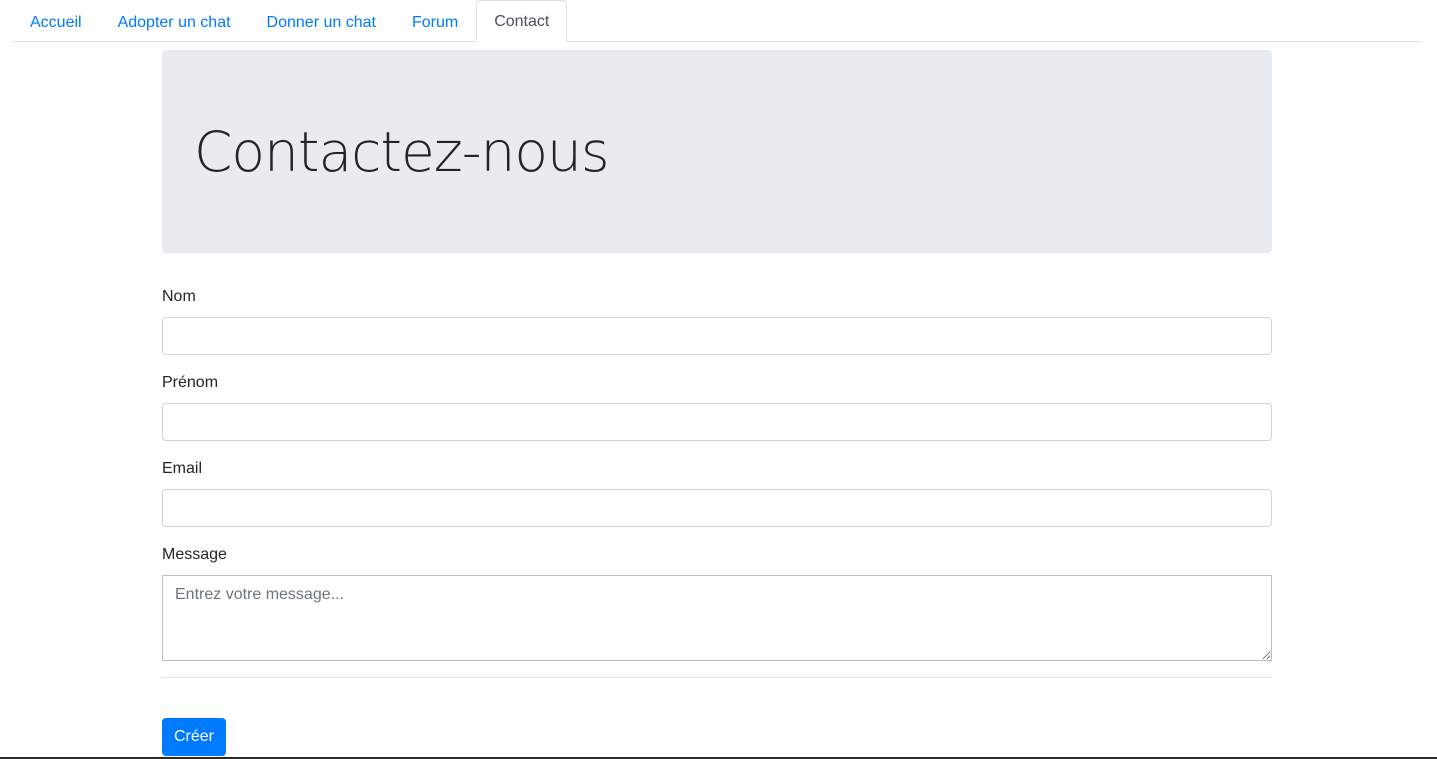 The width and height of the screenshot is (1437, 759). Describe the element at coordinates (522, 21) in the screenshot. I see `tab-contact: Contact` at that location.